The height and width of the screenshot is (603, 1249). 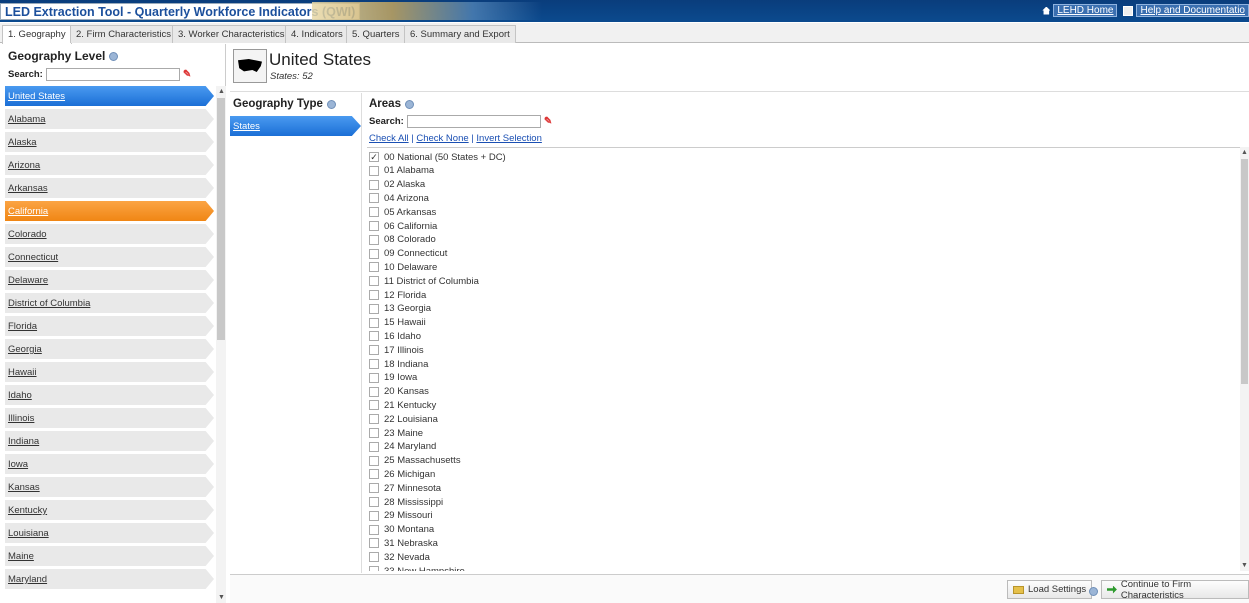 What do you see at coordinates (403, 226) in the screenshot?
I see `area-list-item: 06 California` at bounding box center [403, 226].